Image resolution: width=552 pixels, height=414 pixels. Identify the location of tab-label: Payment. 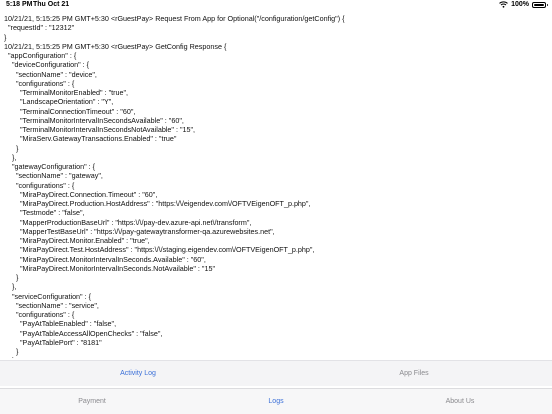
(92, 401).